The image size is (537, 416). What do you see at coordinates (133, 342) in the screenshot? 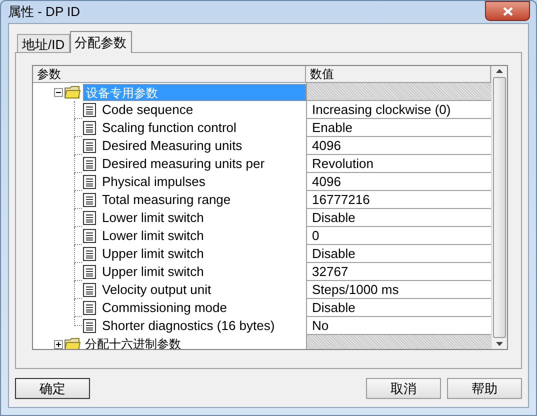
I see `tree-item: 分配十六进制参数` at bounding box center [133, 342].